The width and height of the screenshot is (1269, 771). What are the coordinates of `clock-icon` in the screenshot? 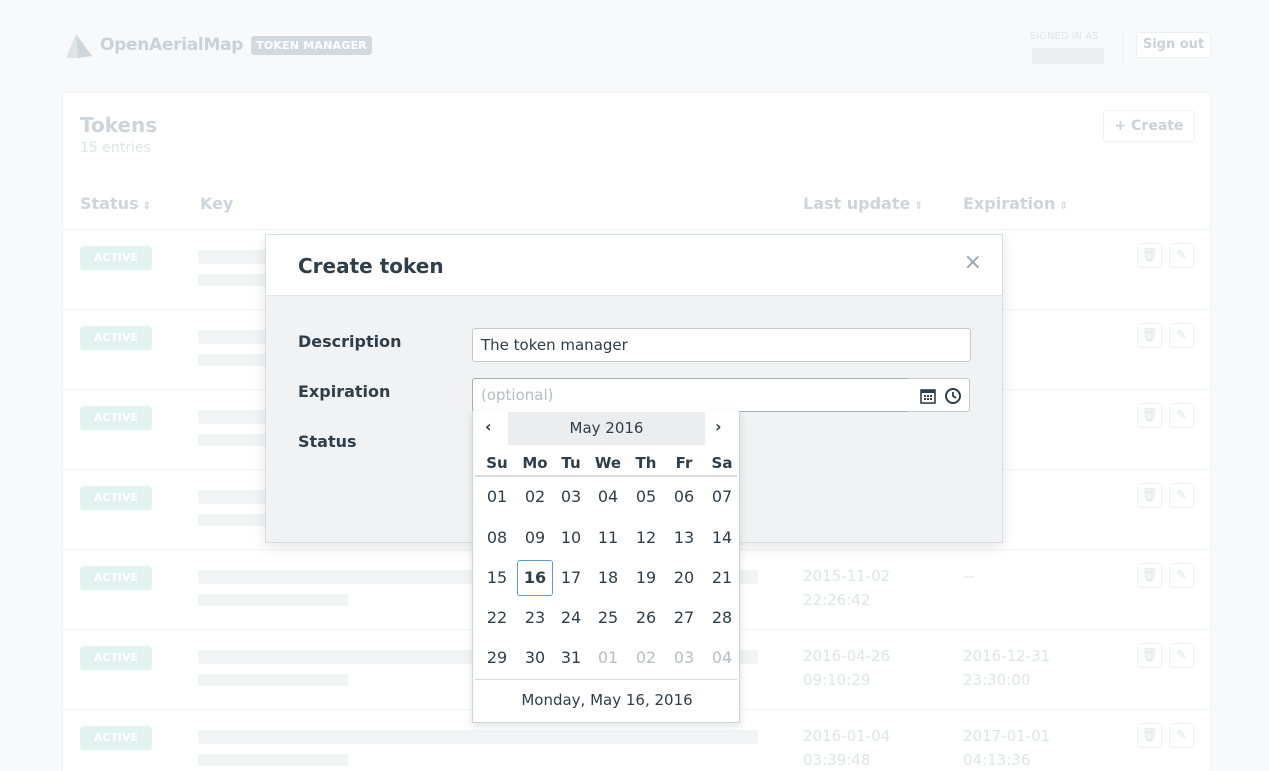 It's located at (953, 396).